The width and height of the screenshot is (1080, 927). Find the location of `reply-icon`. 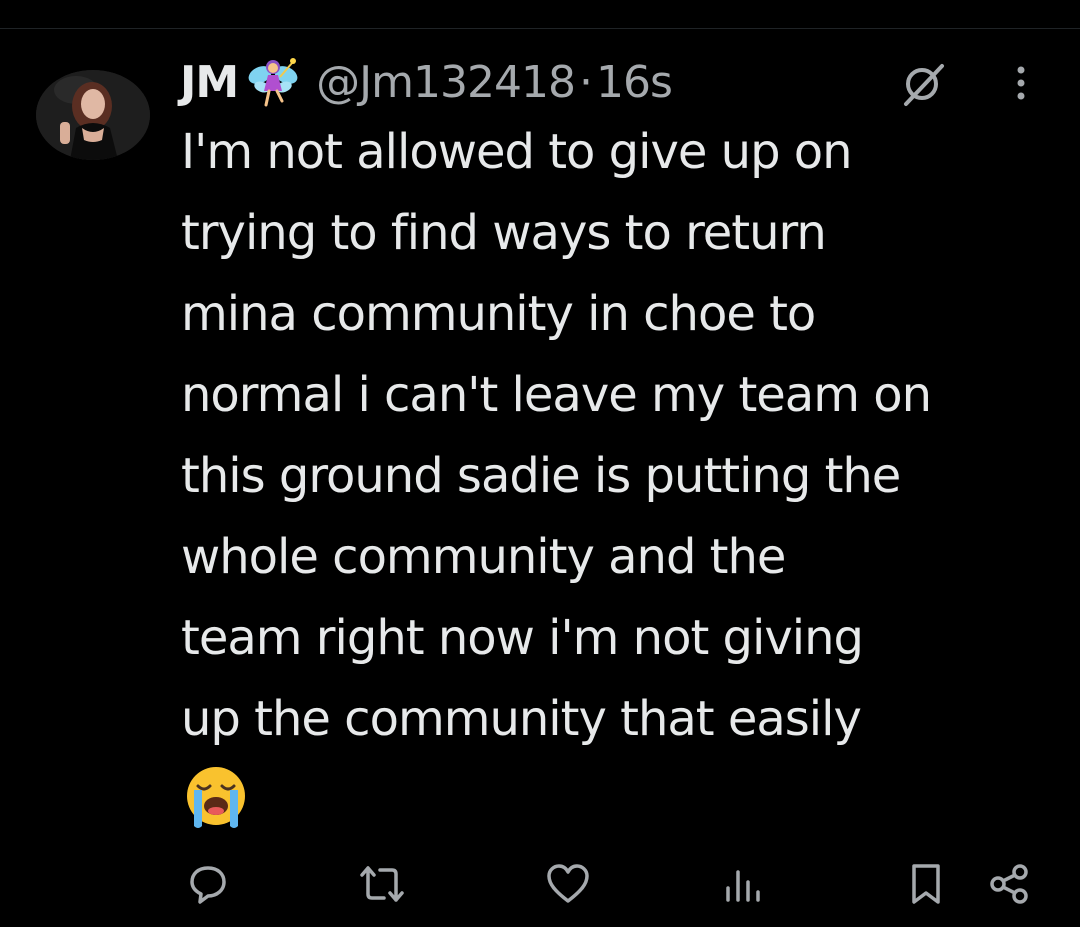

reply-icon is located at coordinates (208, 884).